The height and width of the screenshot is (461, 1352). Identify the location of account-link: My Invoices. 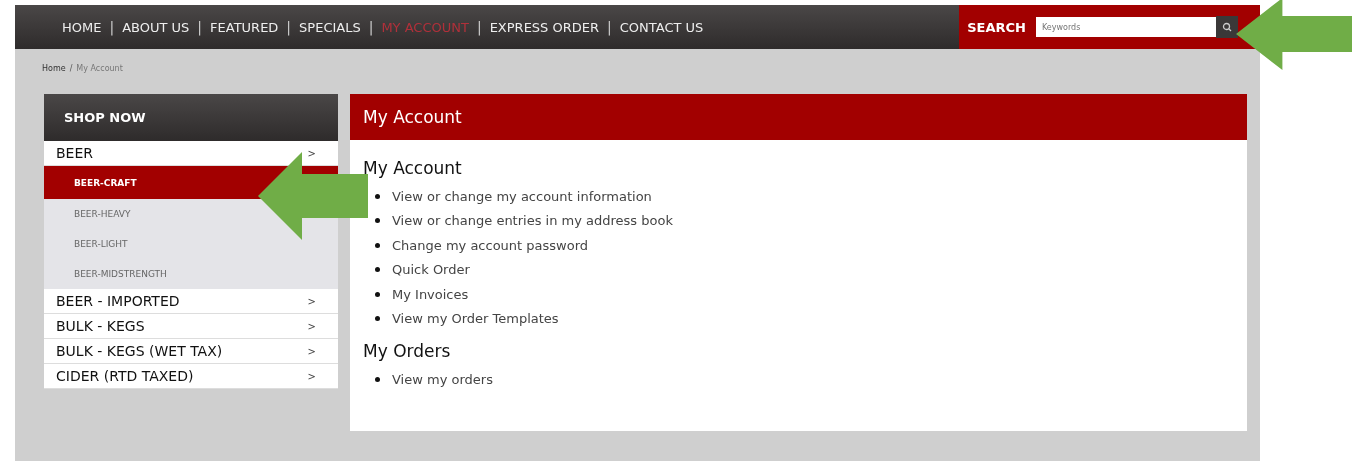
(430, 294).